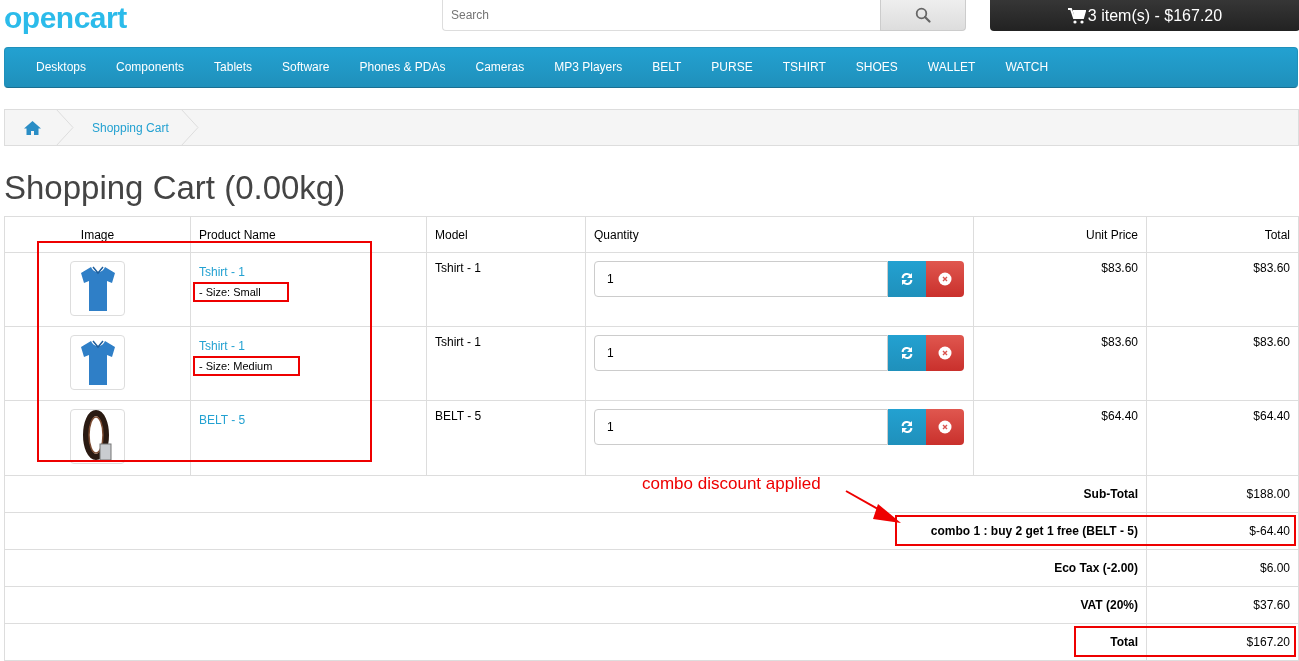  Describe the element at coordinates (876, 67) in the screenshot. I see `menu-item: SHOES` at that location.